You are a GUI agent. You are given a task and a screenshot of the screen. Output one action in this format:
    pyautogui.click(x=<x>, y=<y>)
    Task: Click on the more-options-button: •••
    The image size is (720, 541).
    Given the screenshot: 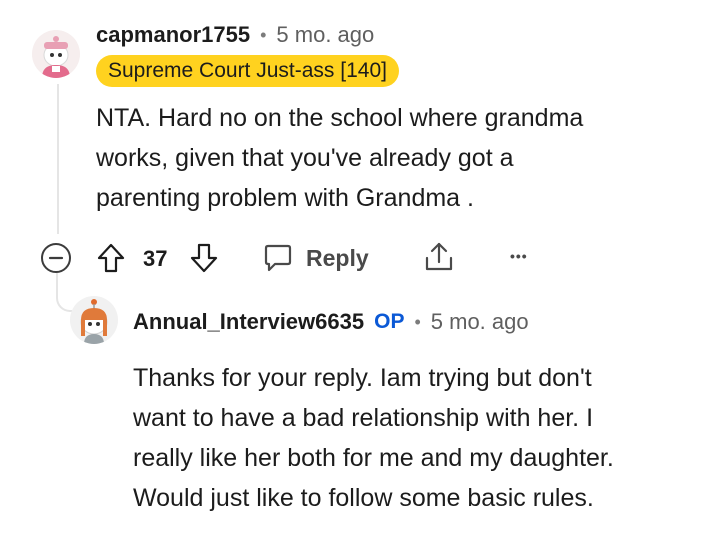 What is the action you would take?
    pyautogui.click(x=519, y=256)
    